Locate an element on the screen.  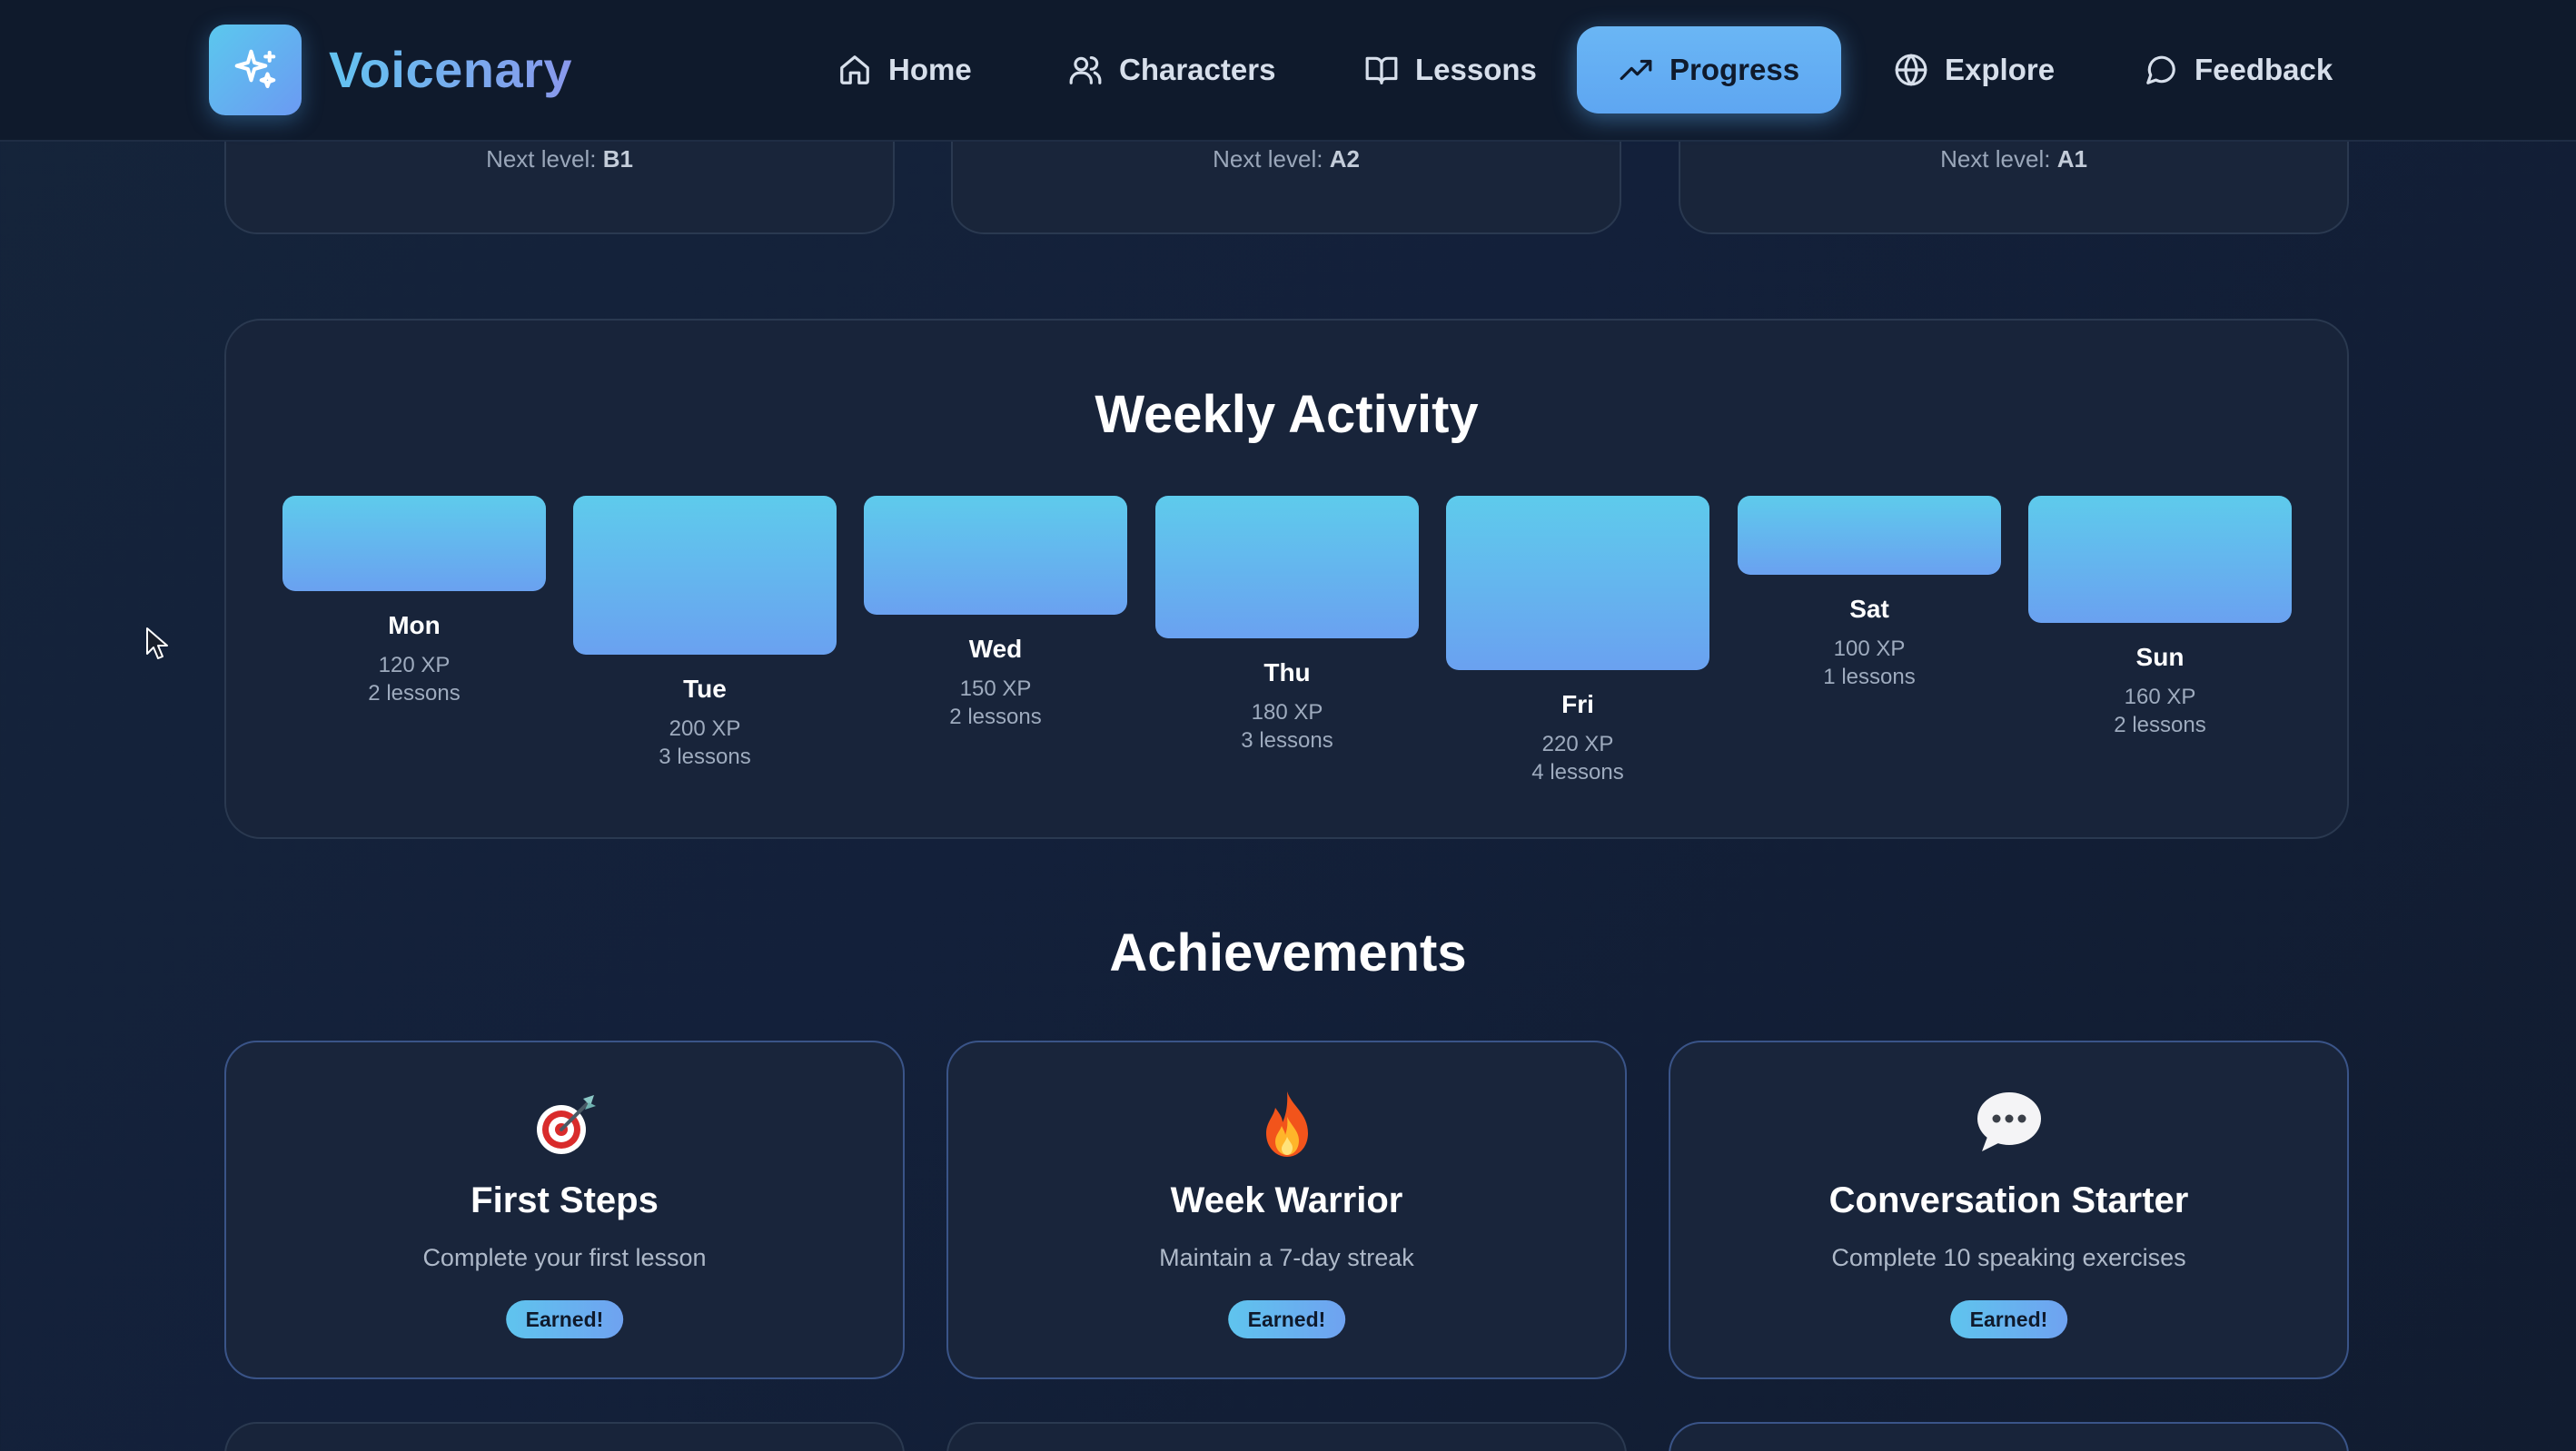
nav-characters-label: Characters is located at coordinates (1197, 69).